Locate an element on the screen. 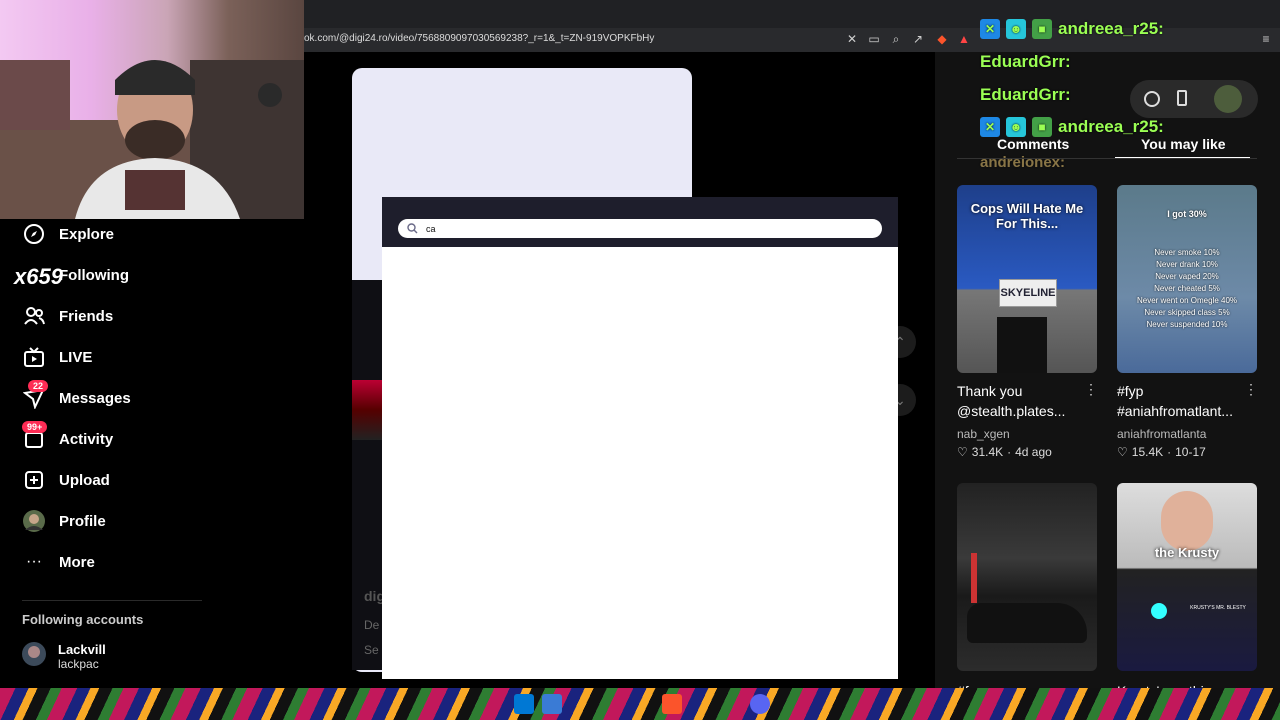 The height and width of the screenshot is (720, 1280). brave-shield-icon: ◆ is located at coordinates (942, 39).